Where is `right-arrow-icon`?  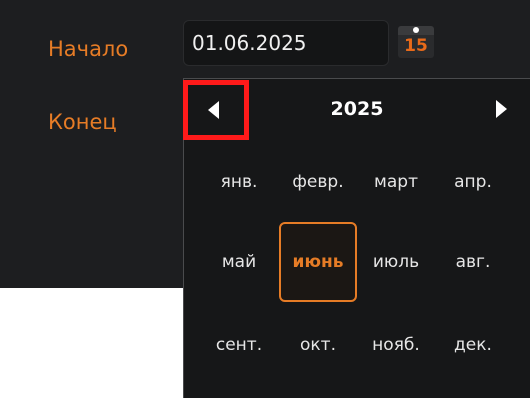 right-arrow-icon is located at coordinates (501, 109).